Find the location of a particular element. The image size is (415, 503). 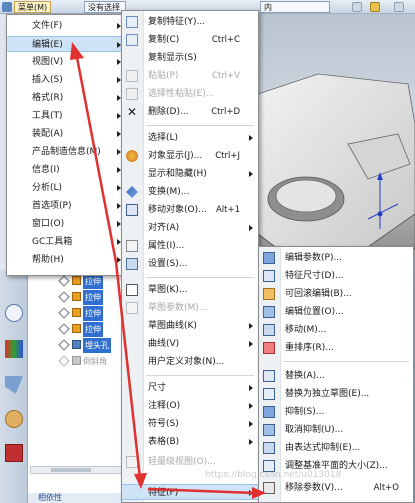

copy-feature-icon is located at coordinates (132, 22).